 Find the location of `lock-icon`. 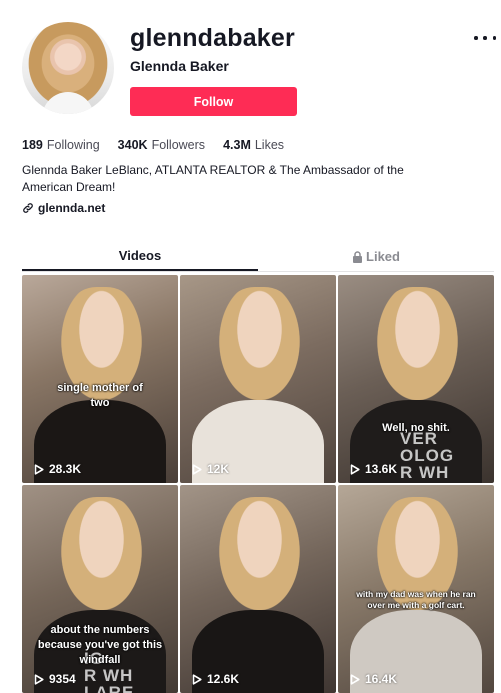

lock-icon is located at coordinates (358, 256).